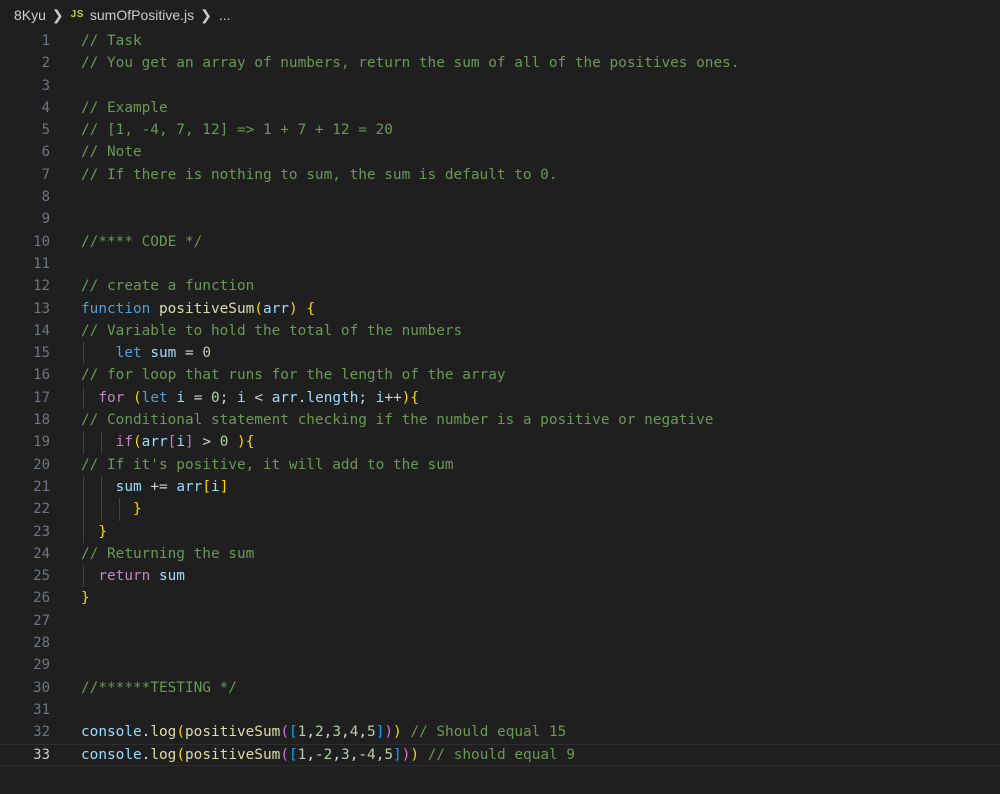 The image size is (1000, 794). What do you see at coordinates (45, 63) in the screenshot?
I see `line-number: 2` at bounding box center [45, 63].